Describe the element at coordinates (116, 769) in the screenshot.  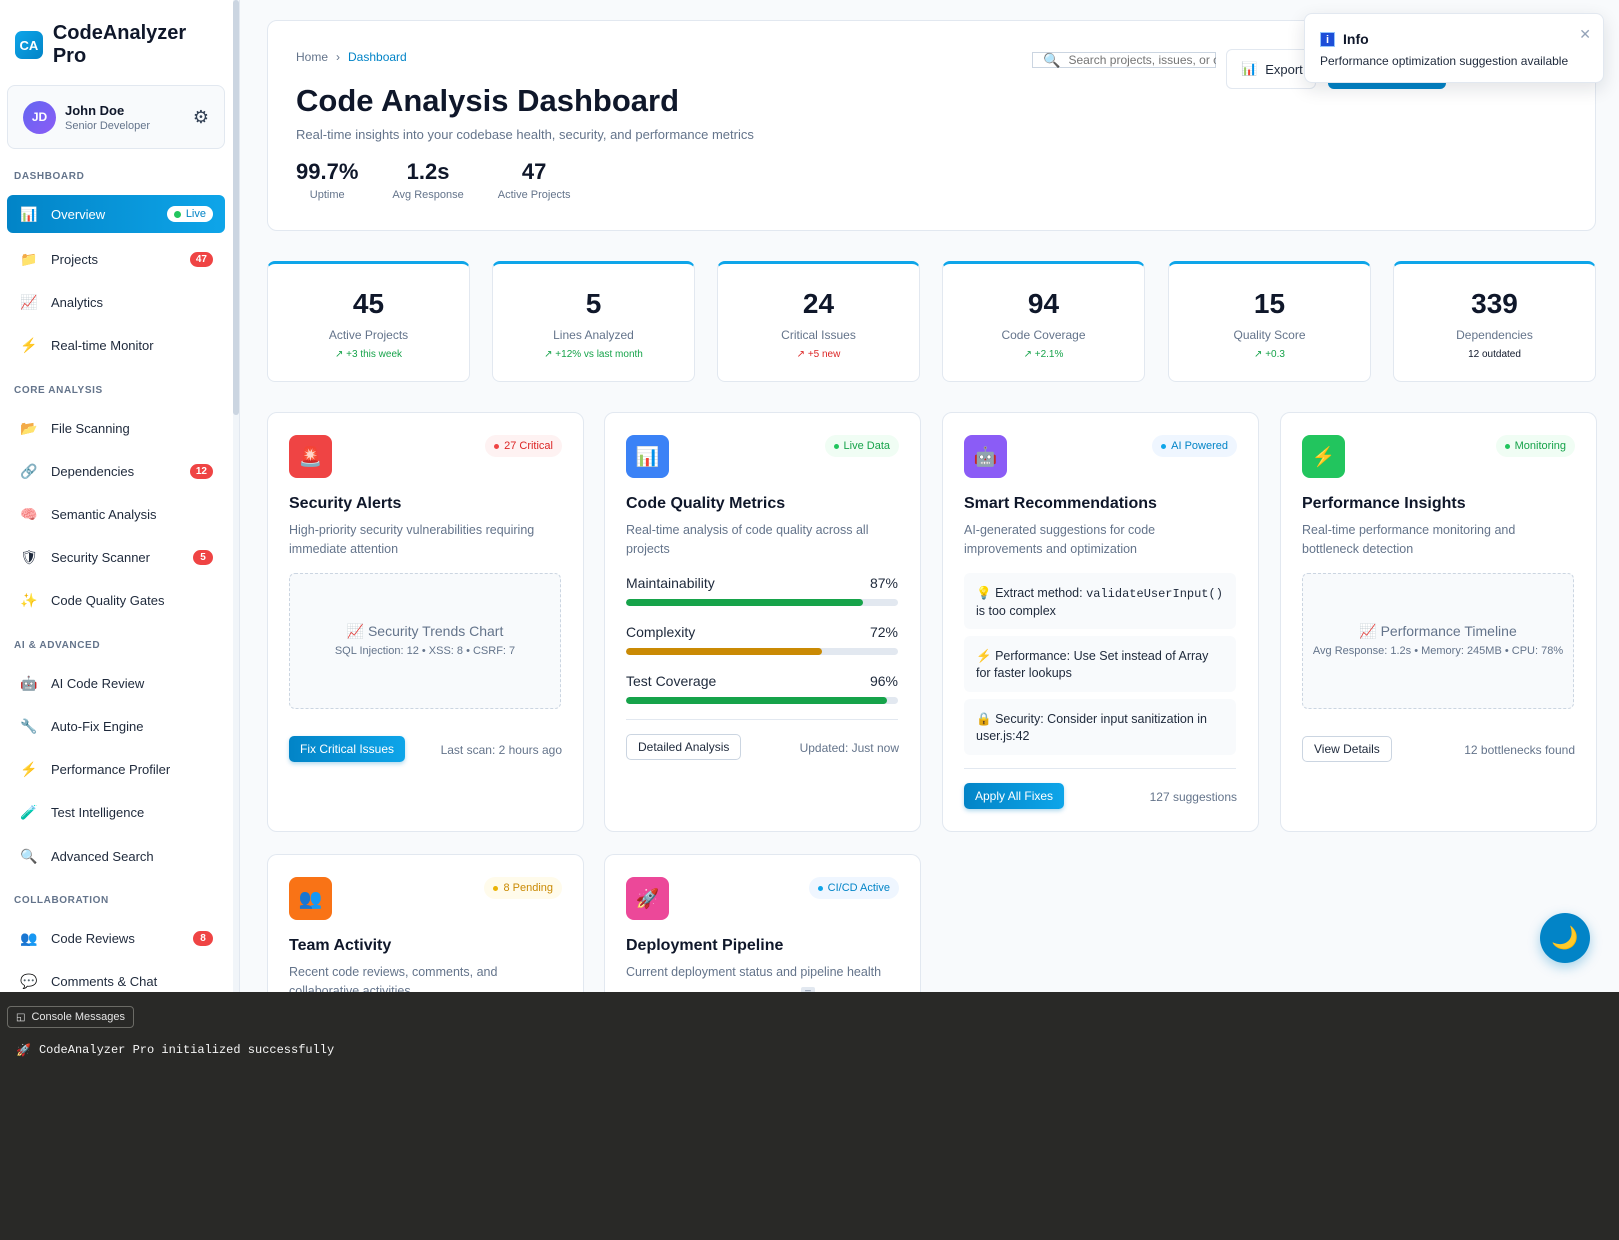
I see `sidebar-item-performance-profiler: ⚡ Performance Profiler` at that location.